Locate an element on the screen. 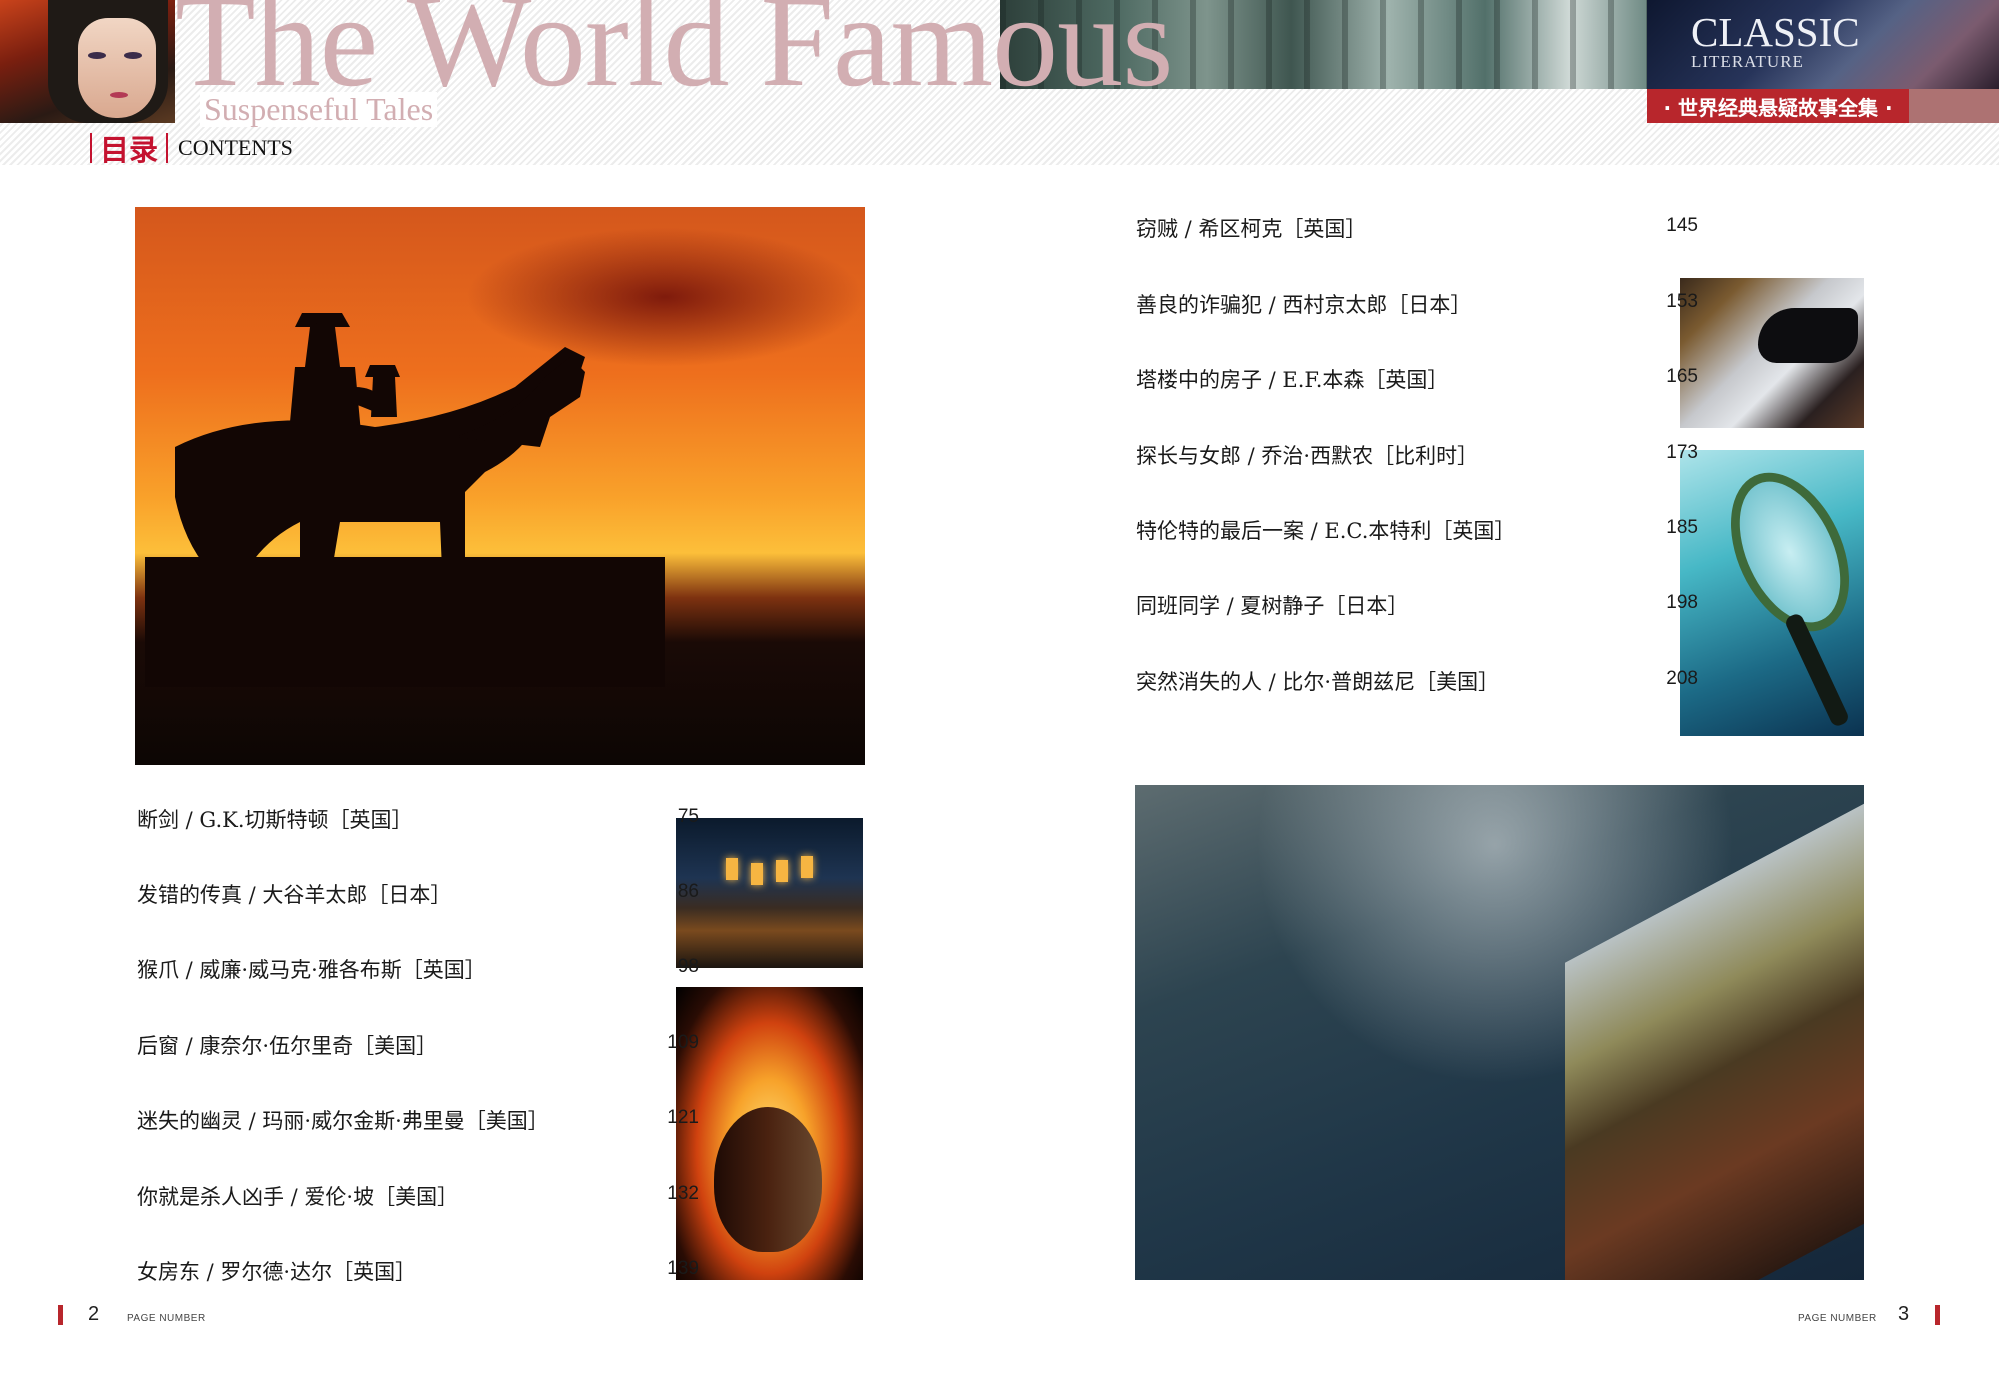 The image size is (1999, 1390). toc-entry-page: 121 is located at coordinates (683, 1117).